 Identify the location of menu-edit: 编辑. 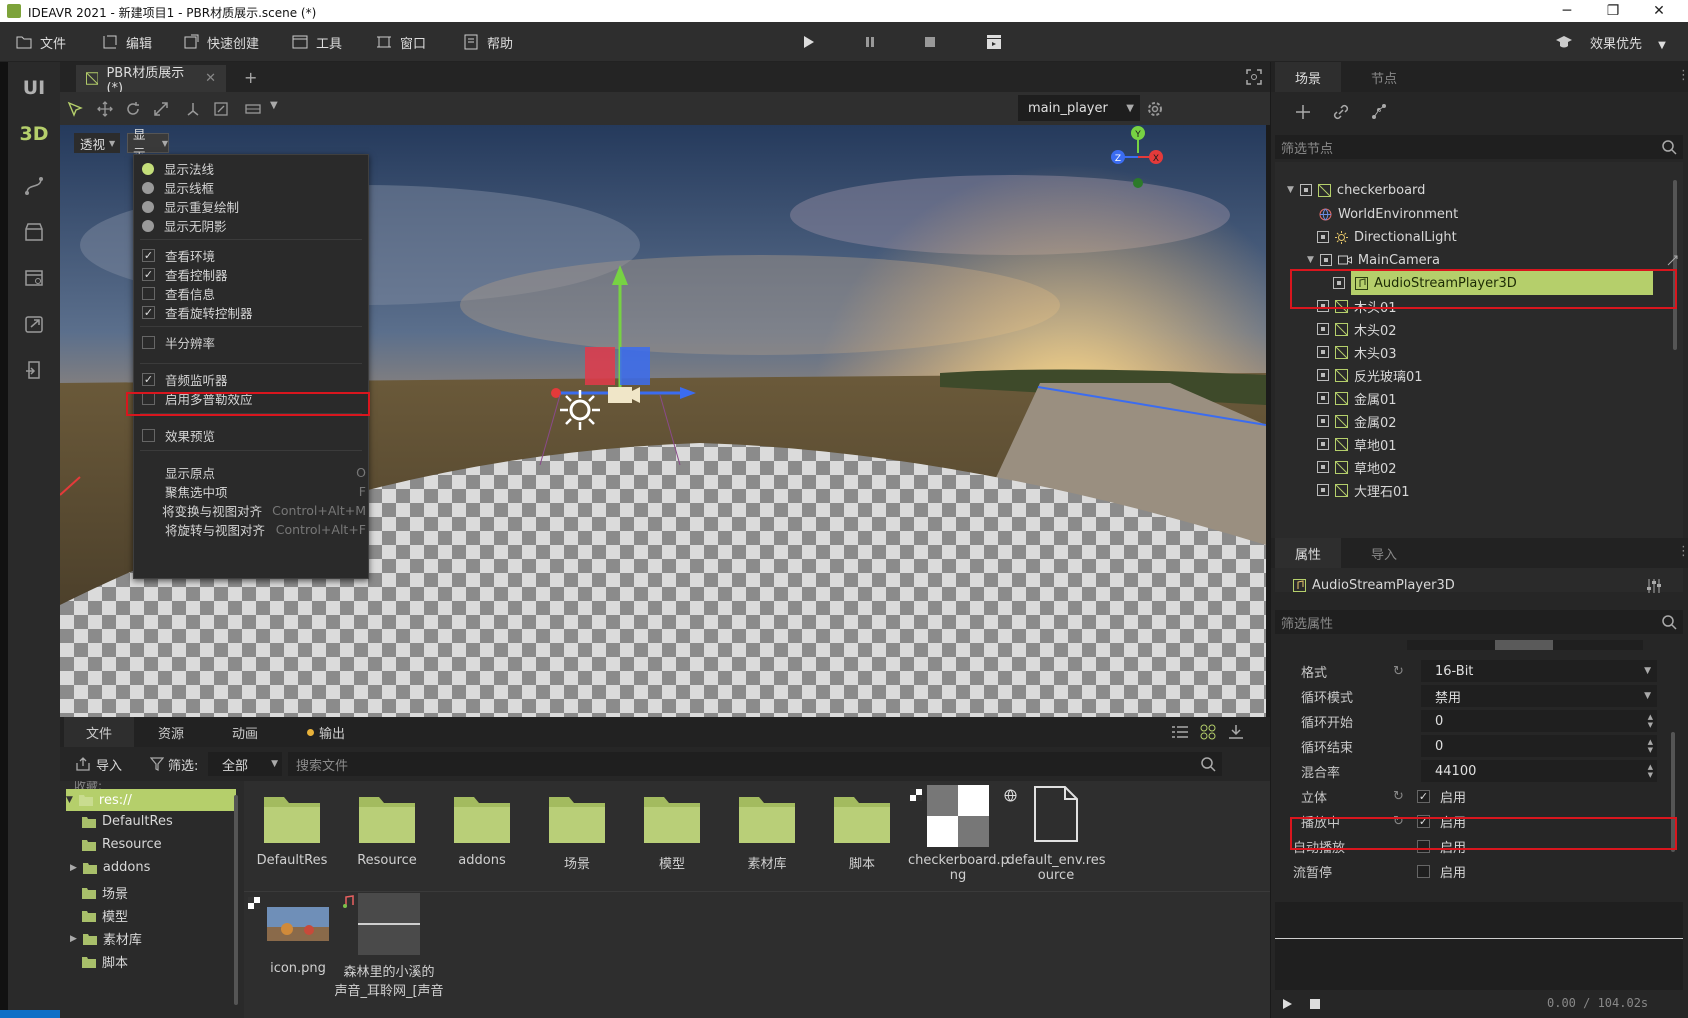
(127, 42).